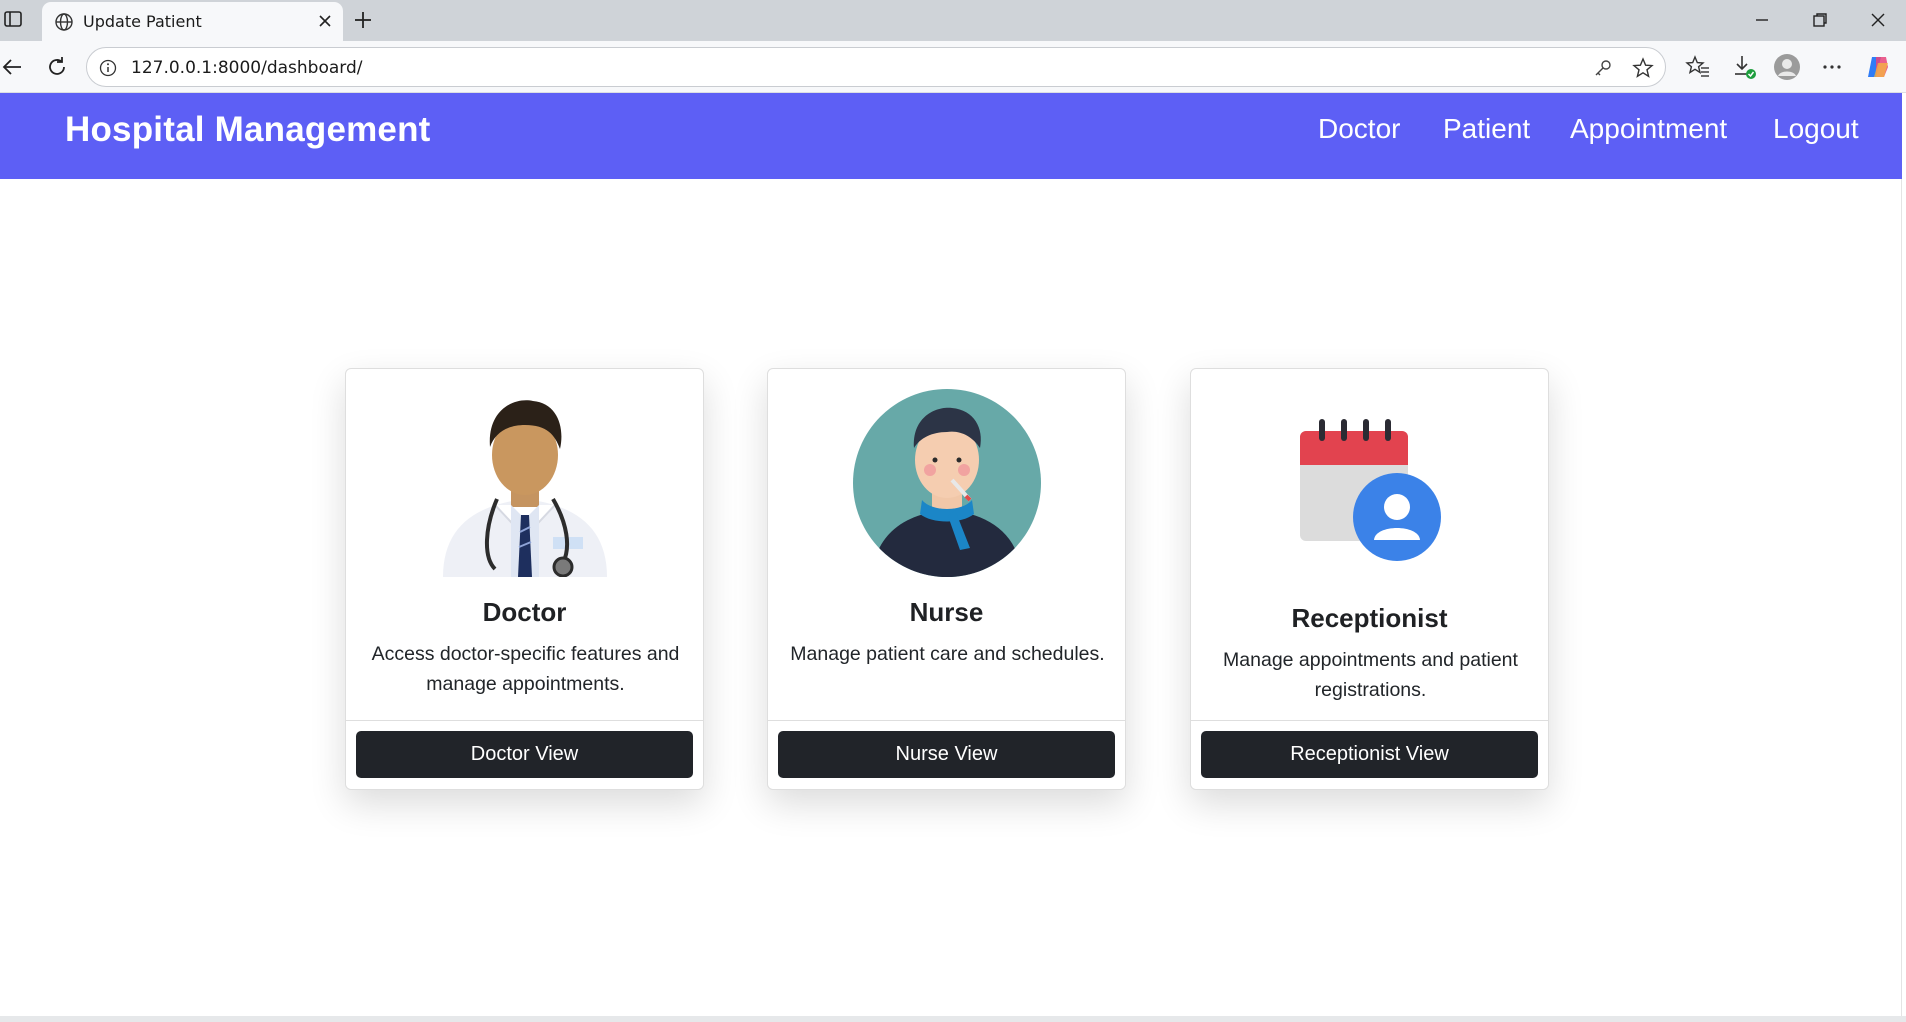 This screenshot has height=1022, width=1906. What do you see at coordinates (363, 20) in the screenshot?
I see `new-tab-icon` at bounding box center [363, 20].